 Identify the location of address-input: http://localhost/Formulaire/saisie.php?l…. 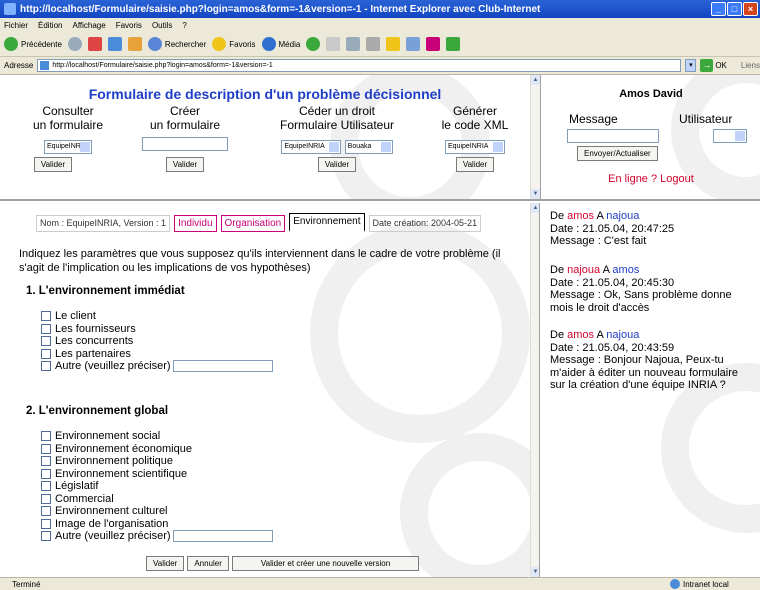
(359, 65).